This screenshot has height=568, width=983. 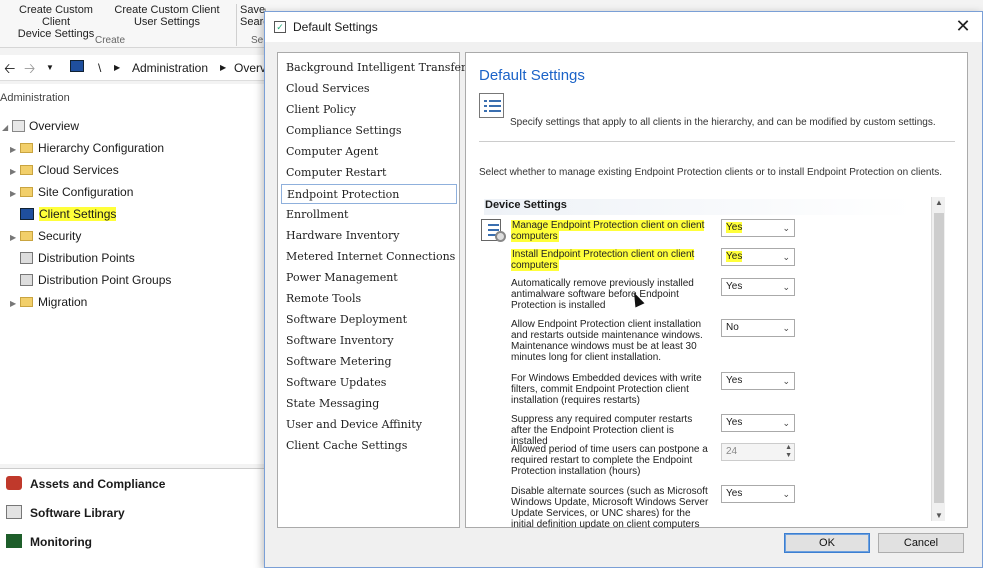 What do you see at coordinates (369, 89) in the screenshot?
I see `category-item: Cloud Services` at bounding box center [369, 89].